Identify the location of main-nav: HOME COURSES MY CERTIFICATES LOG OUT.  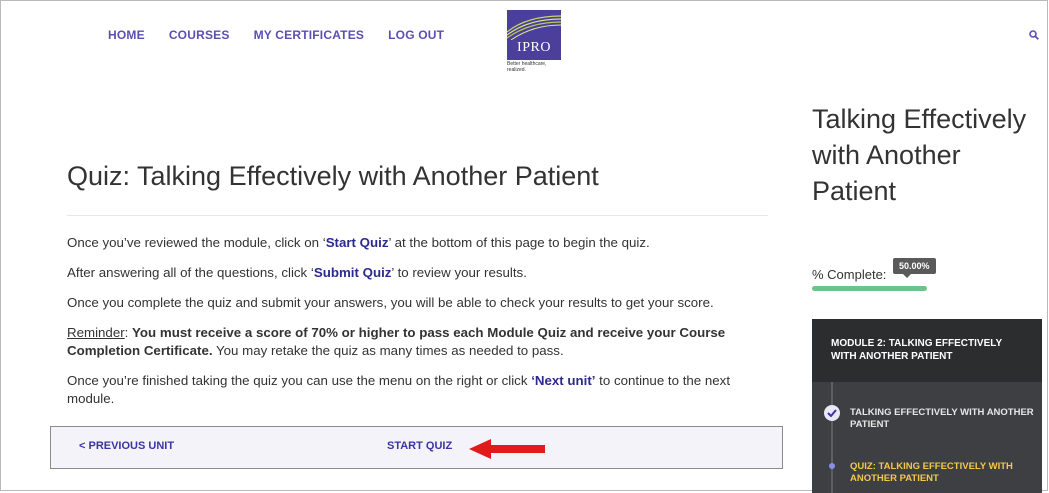
(276, 35).